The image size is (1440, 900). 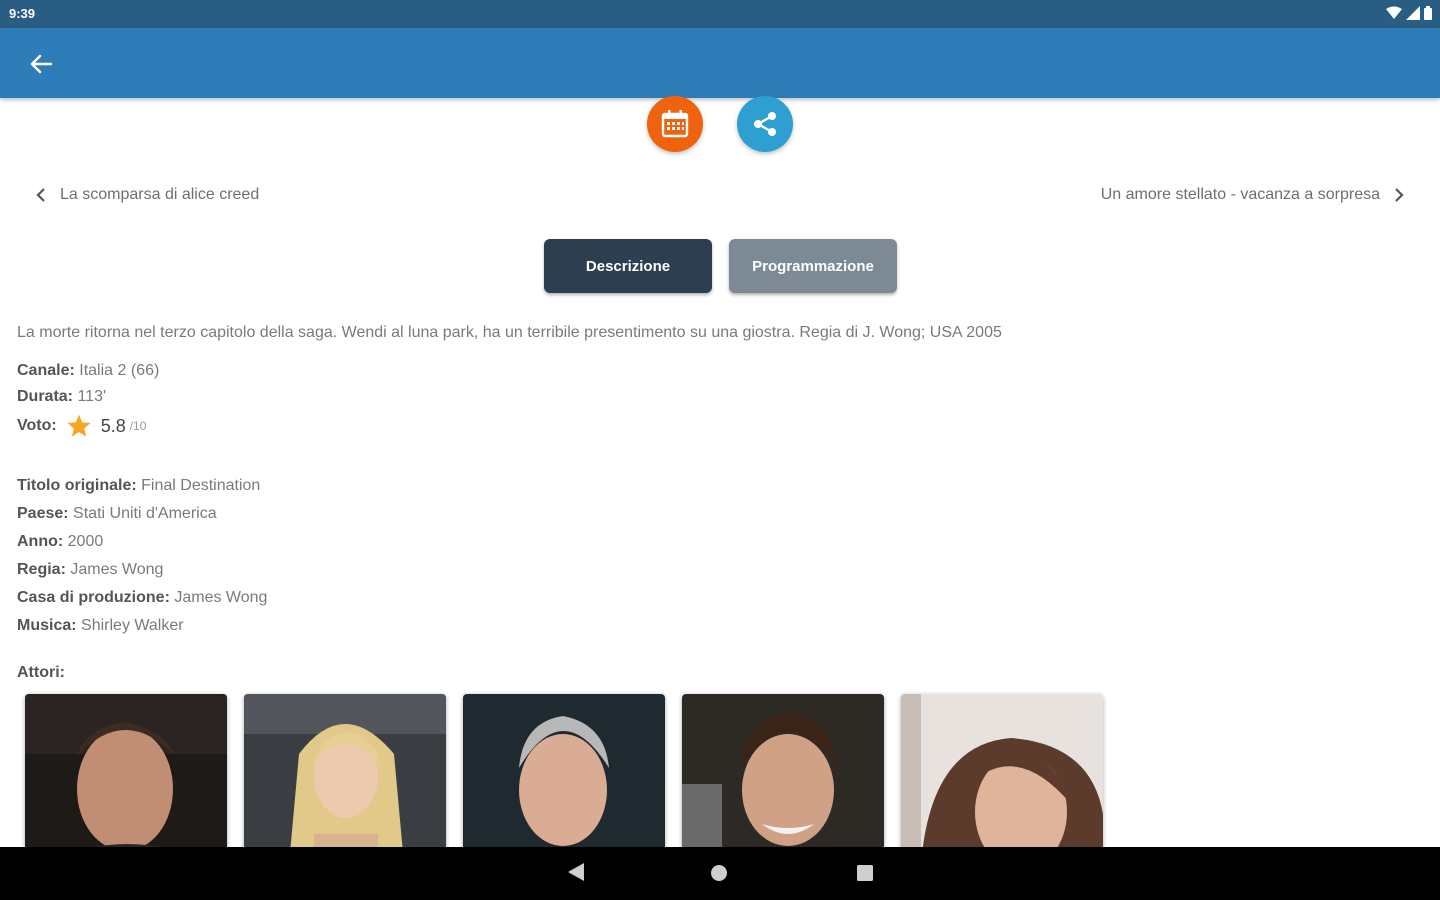 What do you see at coordinates (720, 266) in the screenshot?
I see `tab-bar: Descrizione Programmazione` at bounding box center [720, 266].